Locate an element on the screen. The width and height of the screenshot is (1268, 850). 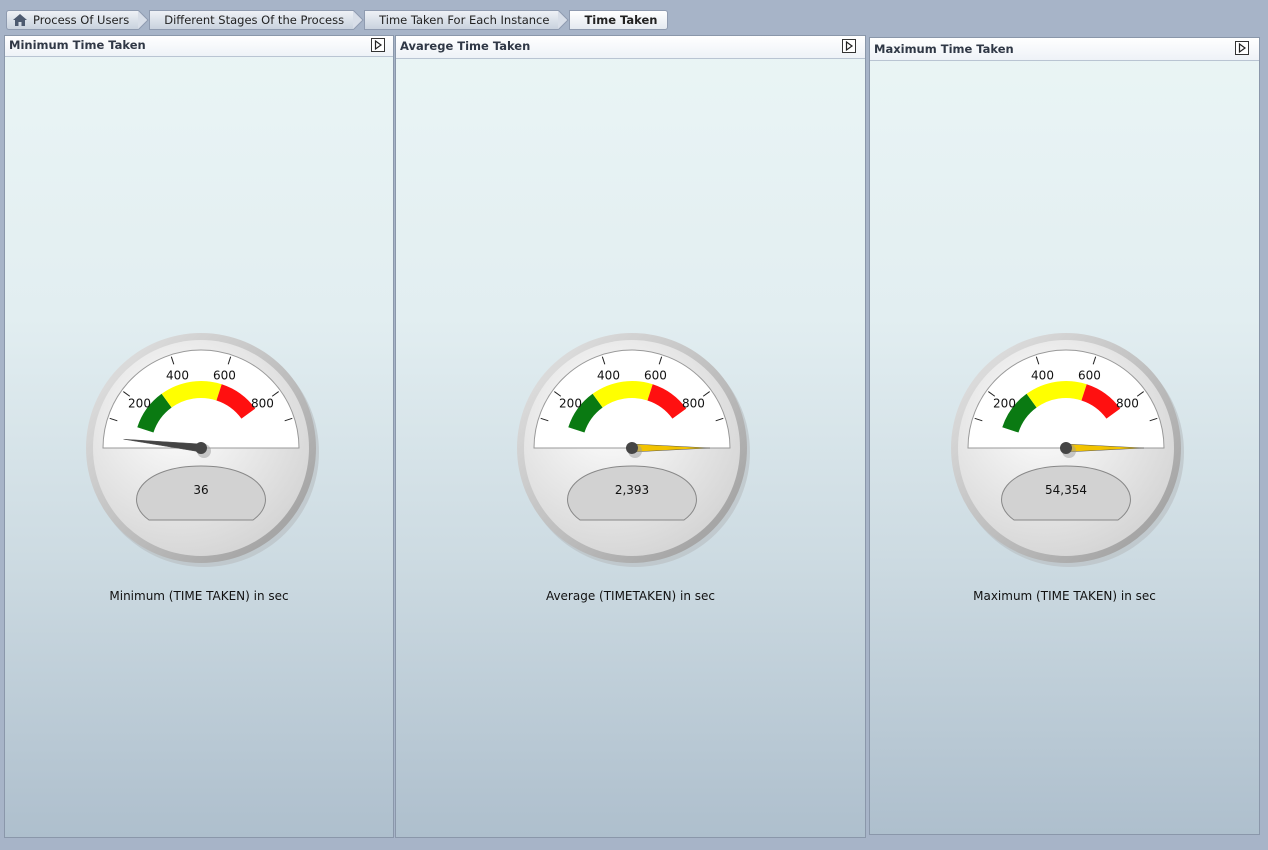
gauge-average: 200 400 600 800 2,393 is located at coordinates (633, 450).